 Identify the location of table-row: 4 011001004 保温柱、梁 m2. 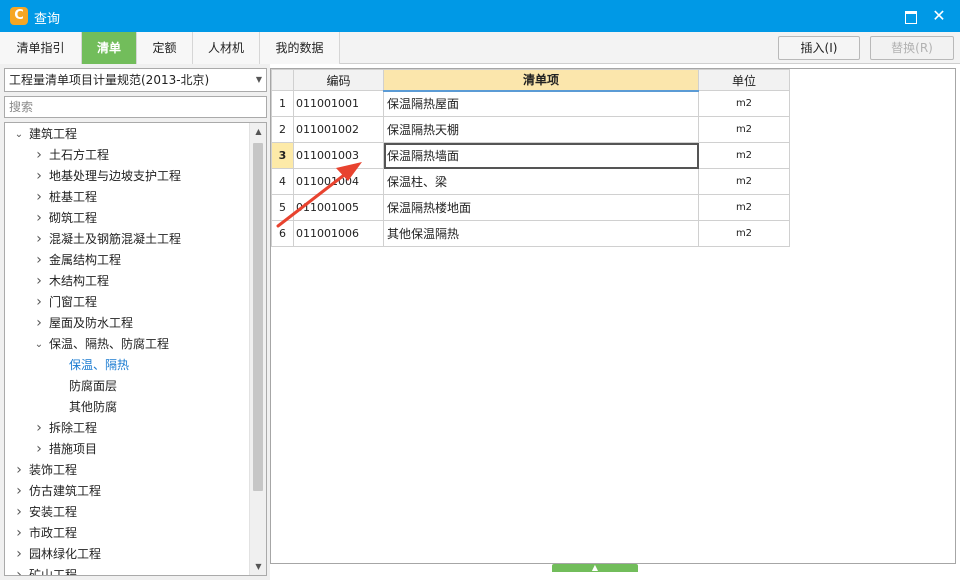
(530, 181).